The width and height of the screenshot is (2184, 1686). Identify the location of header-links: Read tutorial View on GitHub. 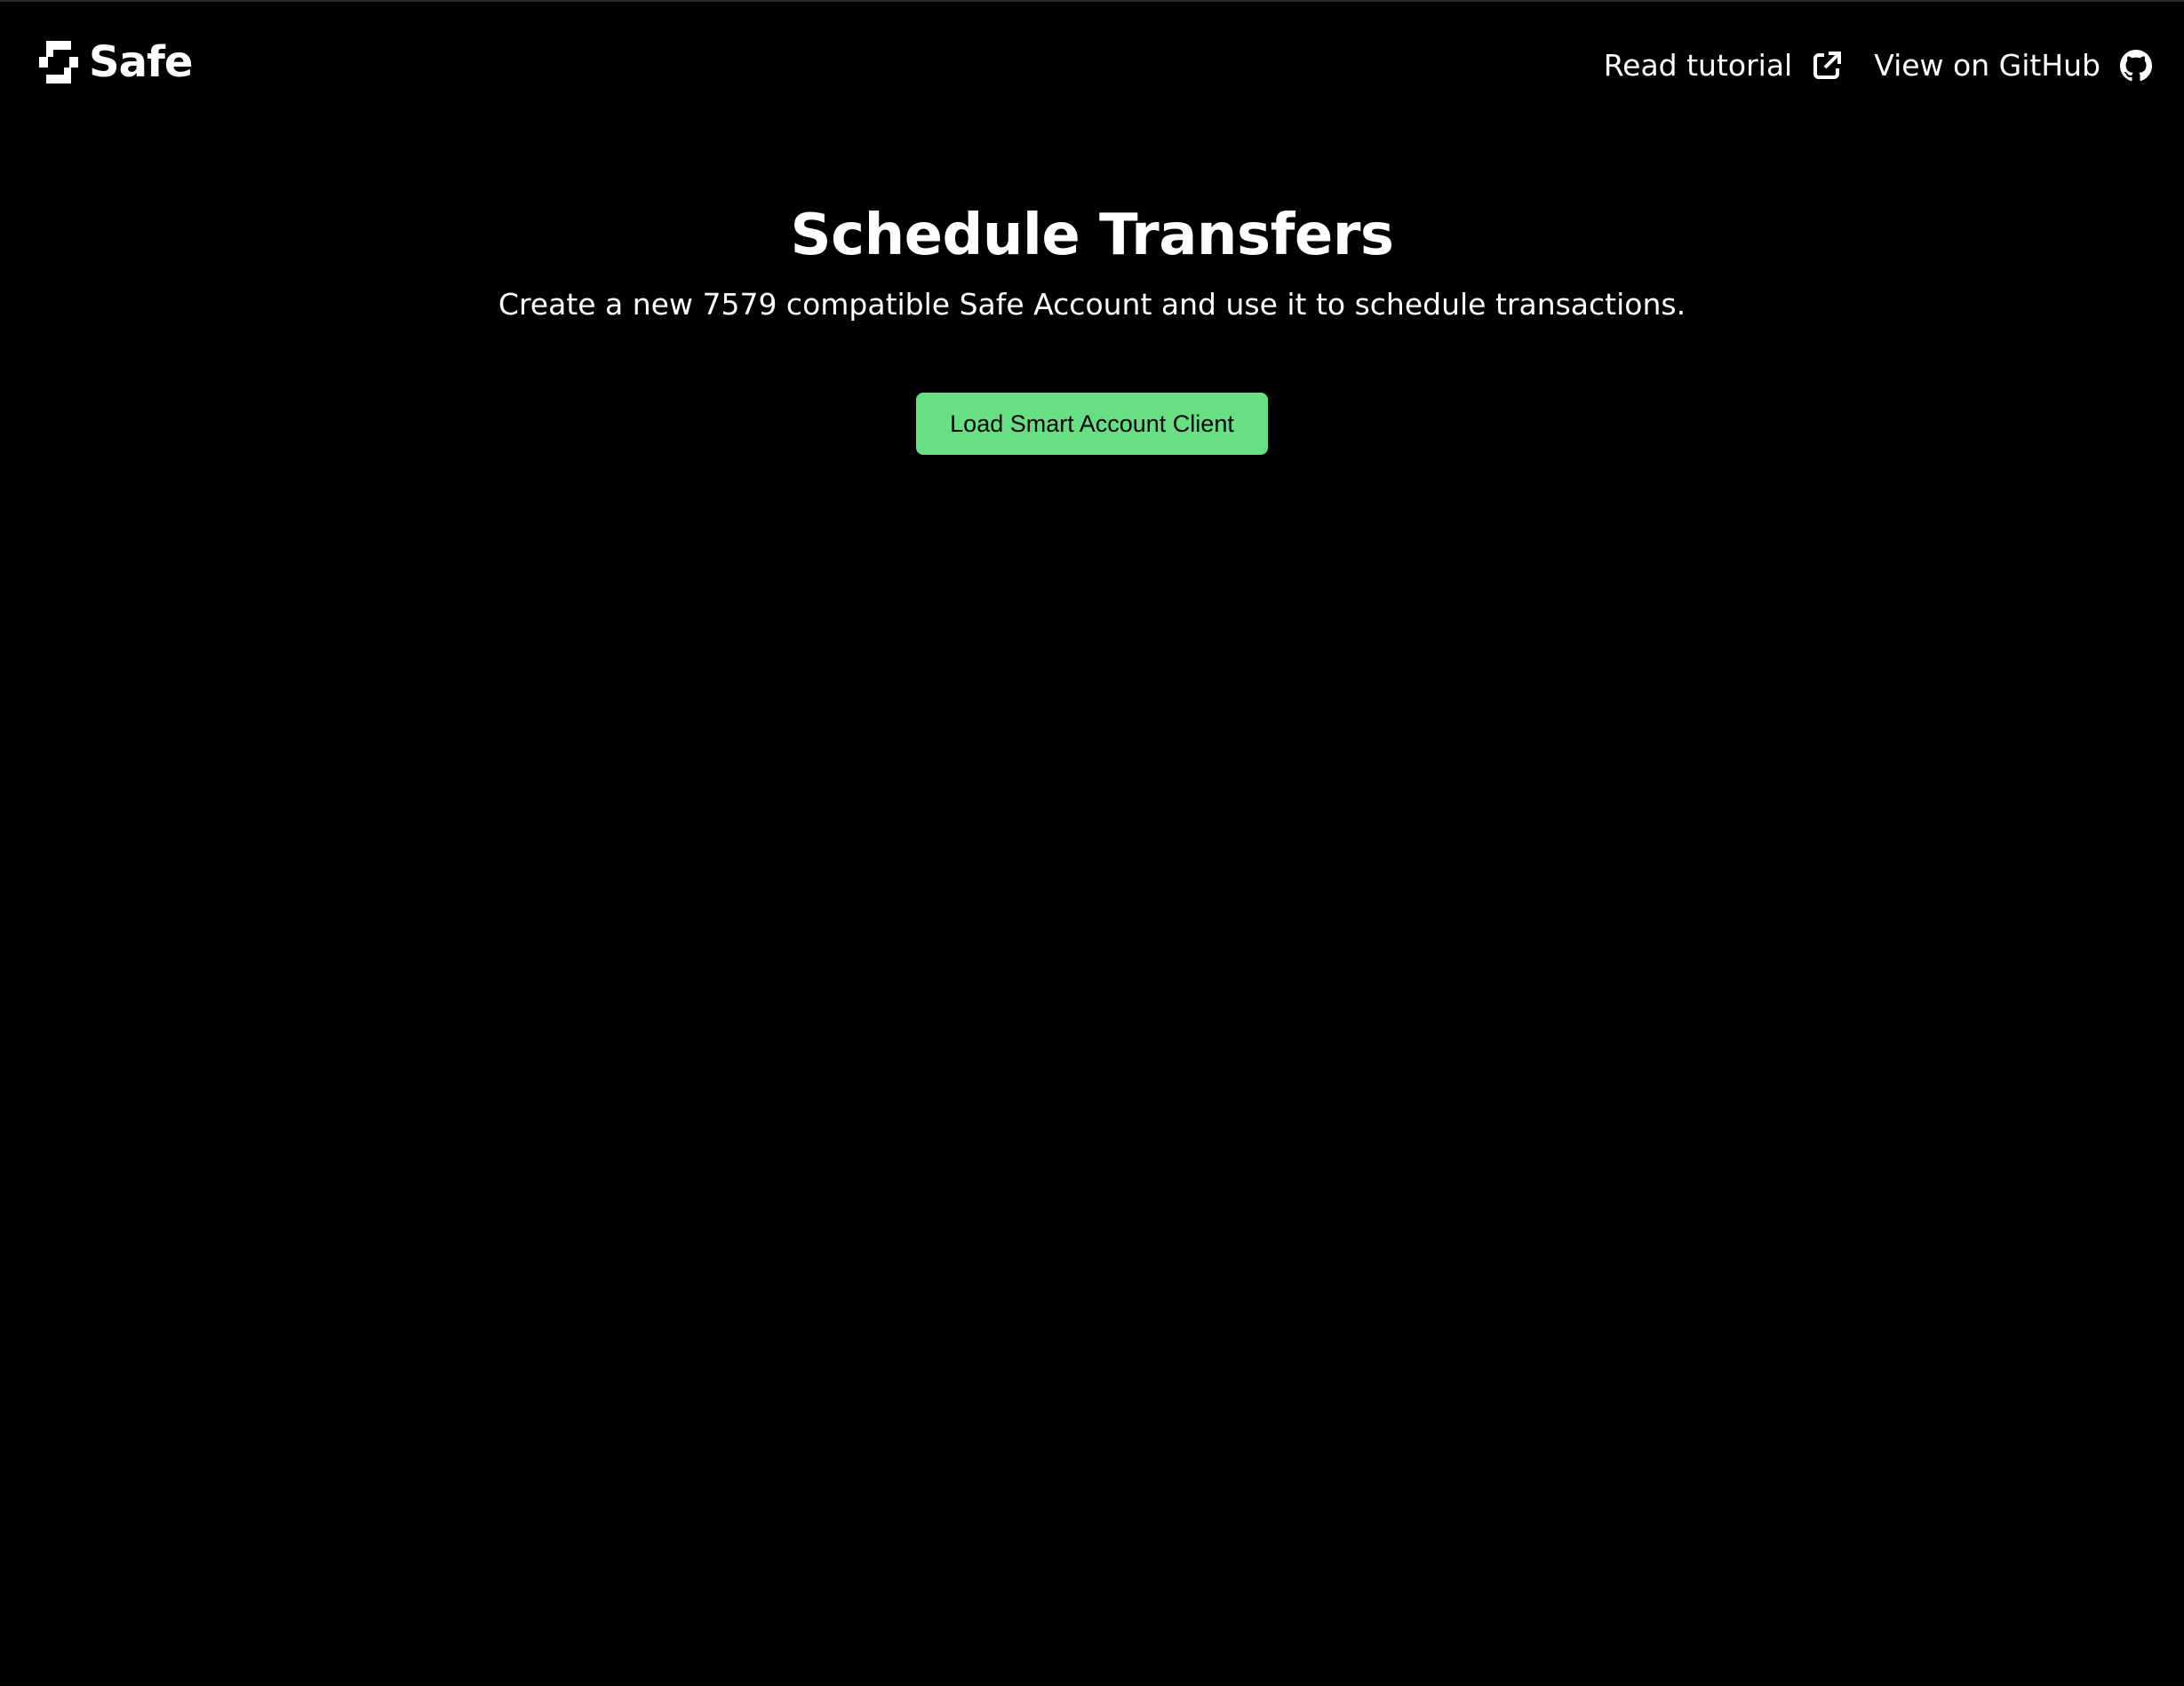
(1878, 66).